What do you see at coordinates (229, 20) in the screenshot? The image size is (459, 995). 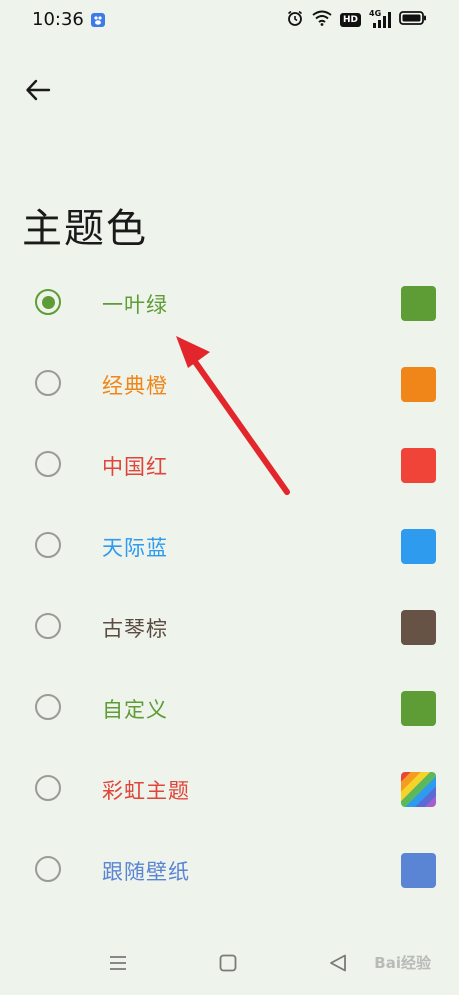 I see `status-bar: 10:36 HD 4G` at bounding box center [229, 20].